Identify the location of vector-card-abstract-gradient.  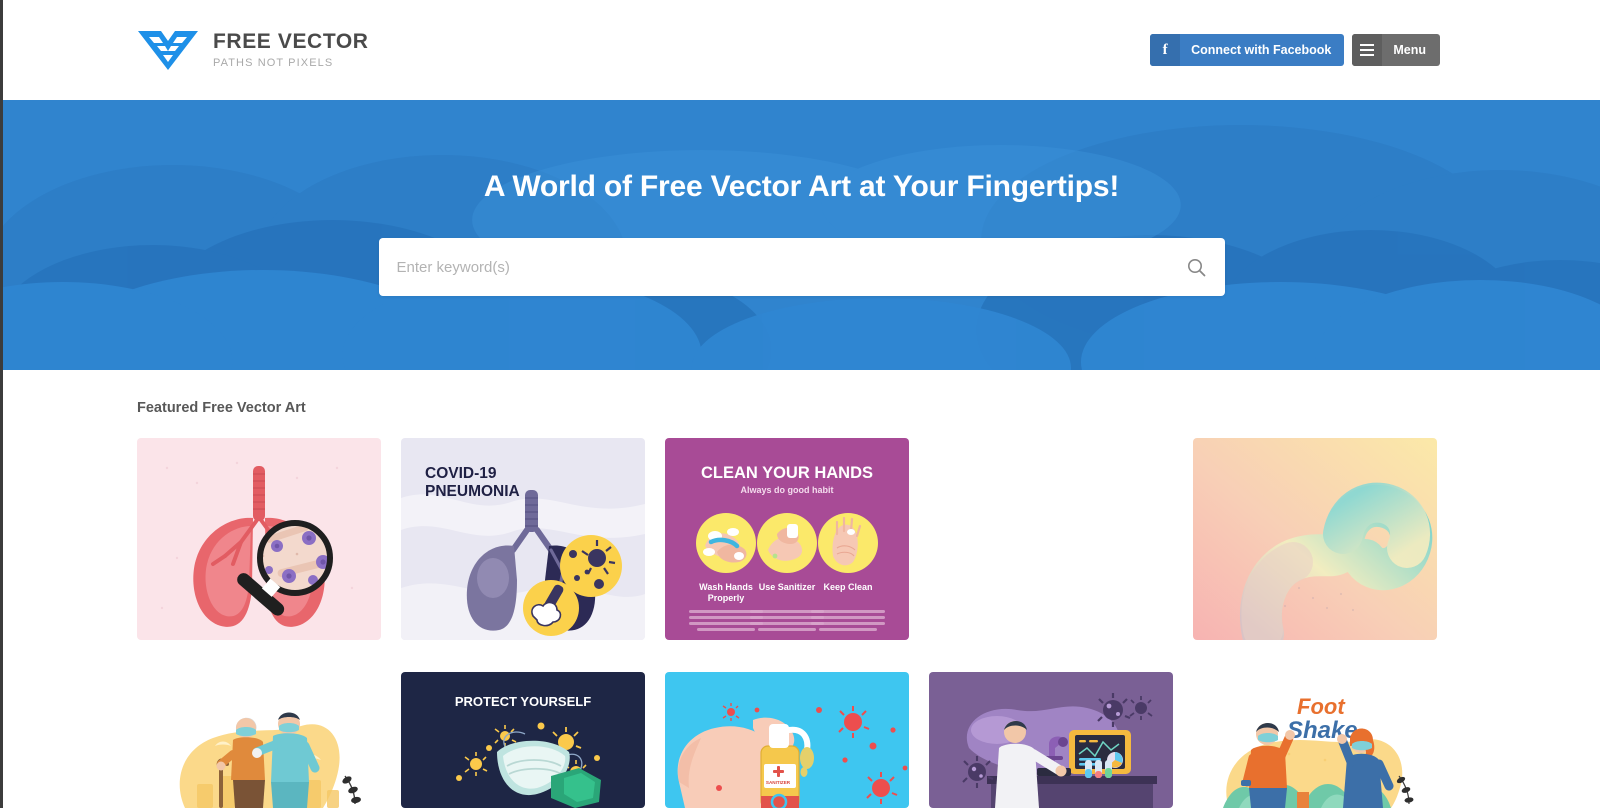
(1315, 539).